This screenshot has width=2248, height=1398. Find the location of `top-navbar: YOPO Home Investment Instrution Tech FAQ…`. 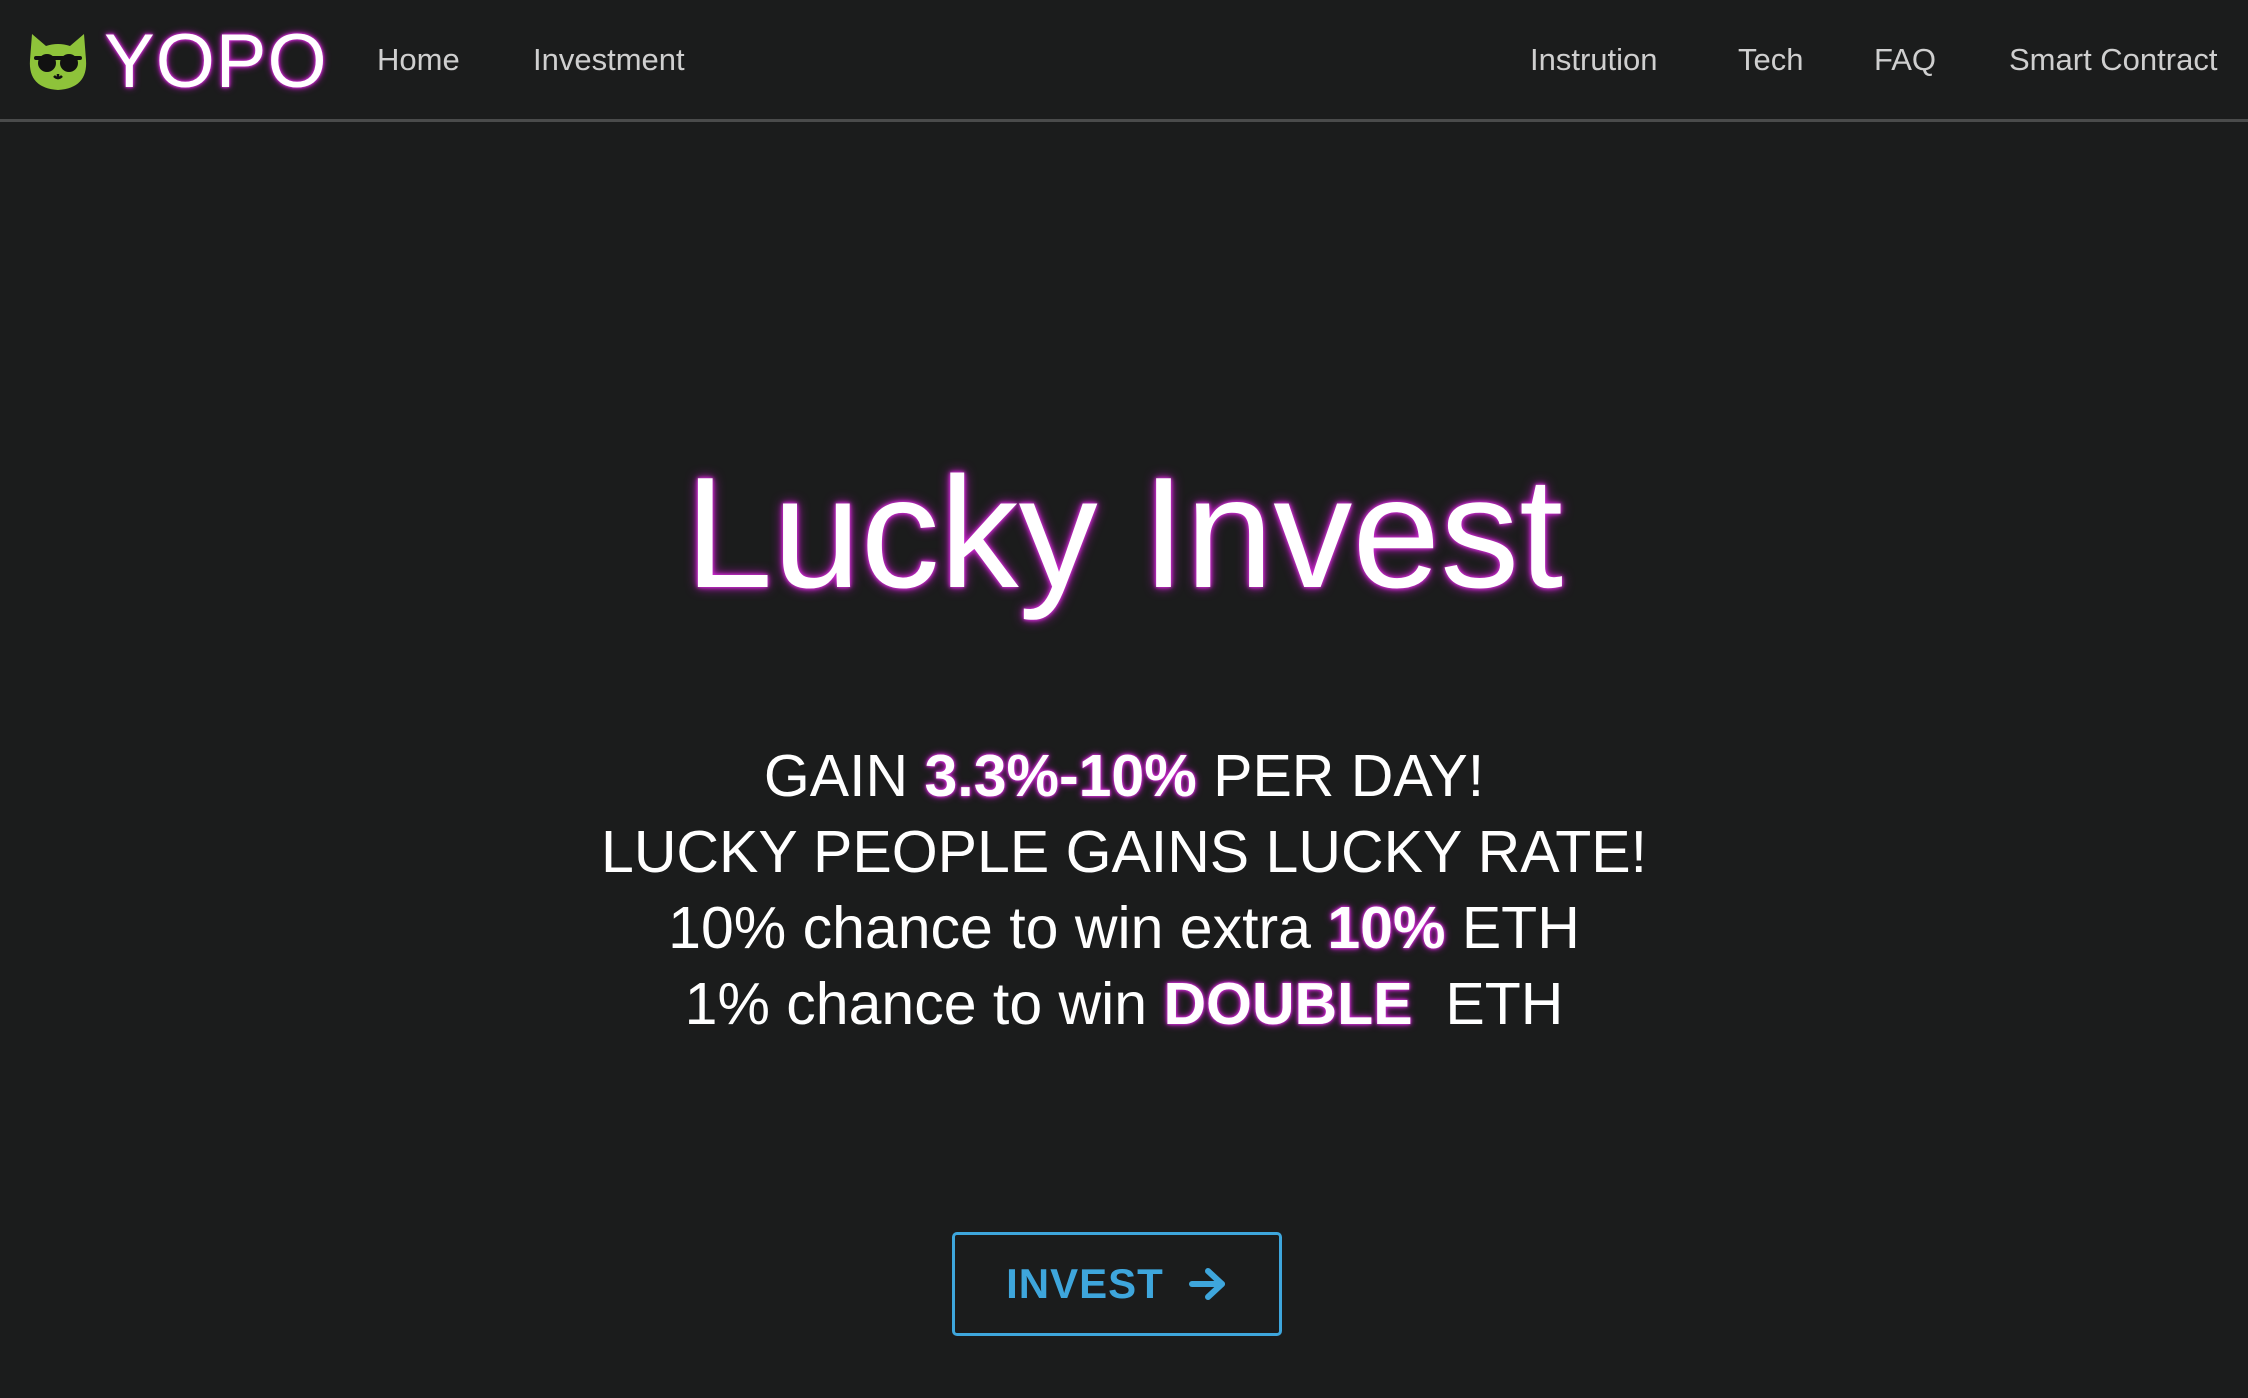

top-navbar: YOPO Home Investment Instrution Tech FAQ… is located at coordinates (1124, 61).